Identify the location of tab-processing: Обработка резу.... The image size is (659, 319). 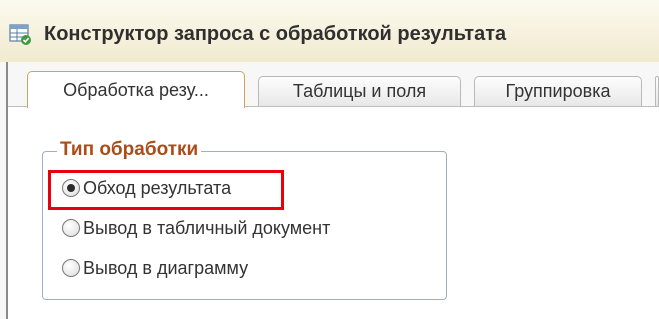
(136, 89).